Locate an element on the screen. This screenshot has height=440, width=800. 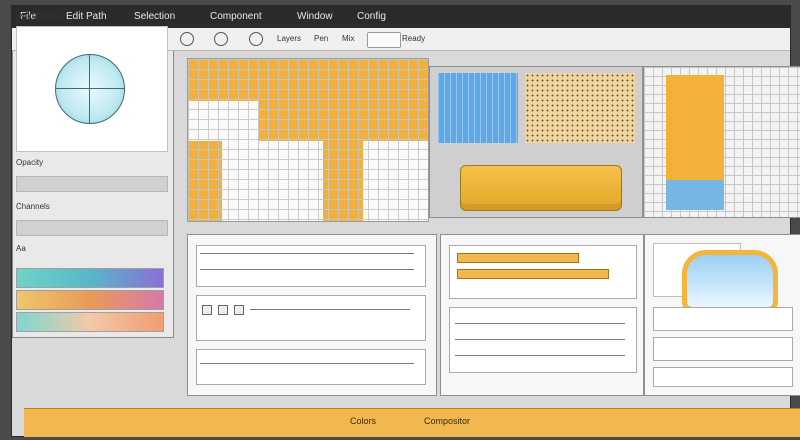
sidebar-row-2: Channels is located at coordinates (33, 206).